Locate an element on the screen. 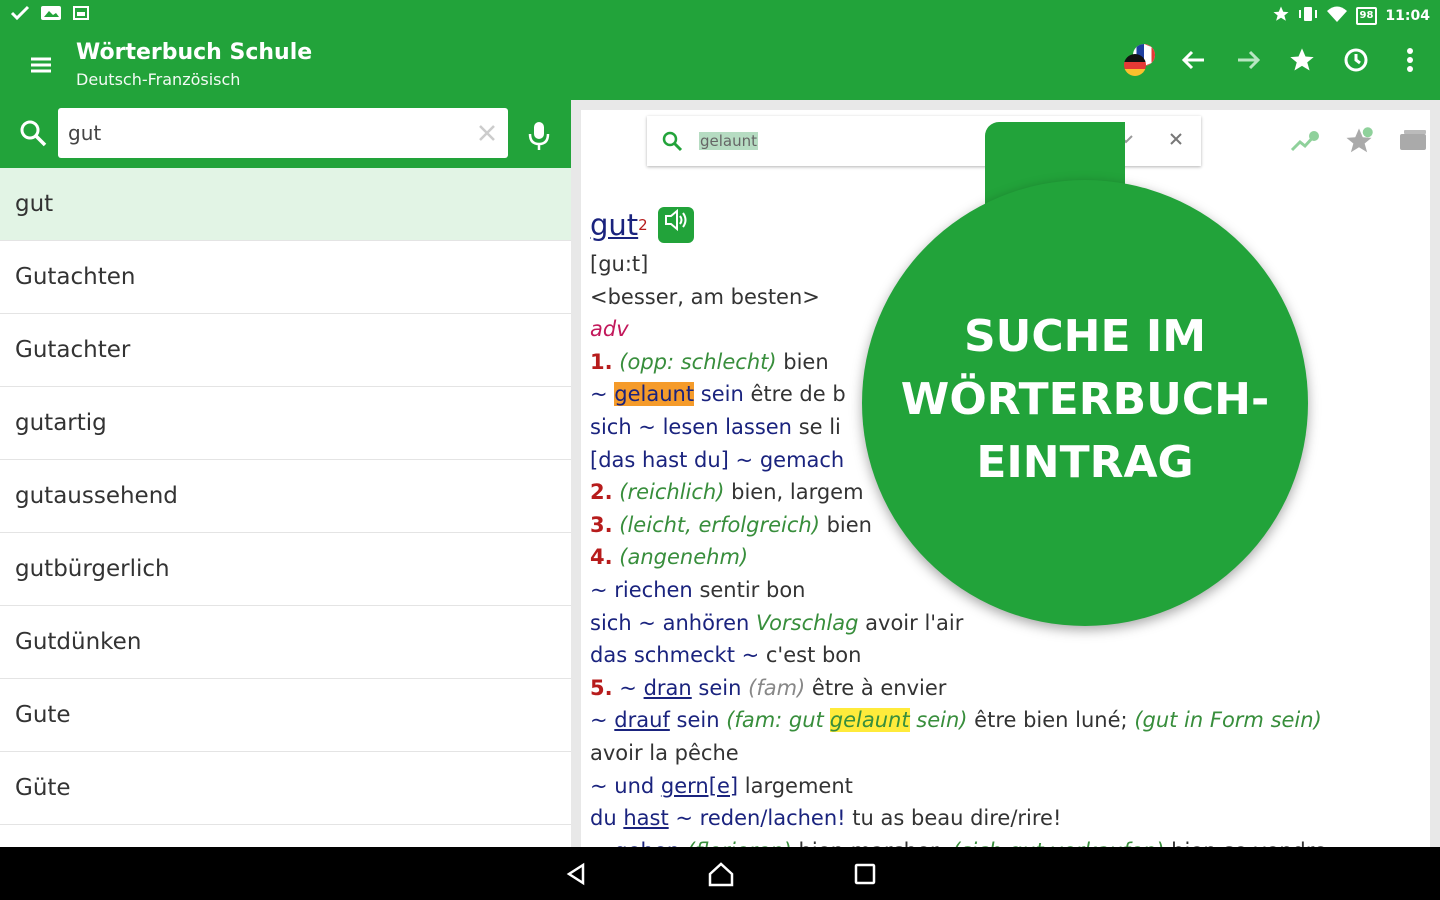 The width and height of the screenshot is (1440, 900). promo-line-3: EINTRAG is located at coordinates (1085, 462).